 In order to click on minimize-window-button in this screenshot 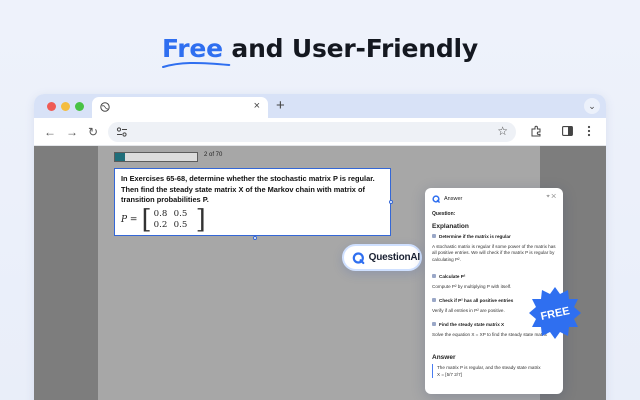, I will do `click(65, 106)`.